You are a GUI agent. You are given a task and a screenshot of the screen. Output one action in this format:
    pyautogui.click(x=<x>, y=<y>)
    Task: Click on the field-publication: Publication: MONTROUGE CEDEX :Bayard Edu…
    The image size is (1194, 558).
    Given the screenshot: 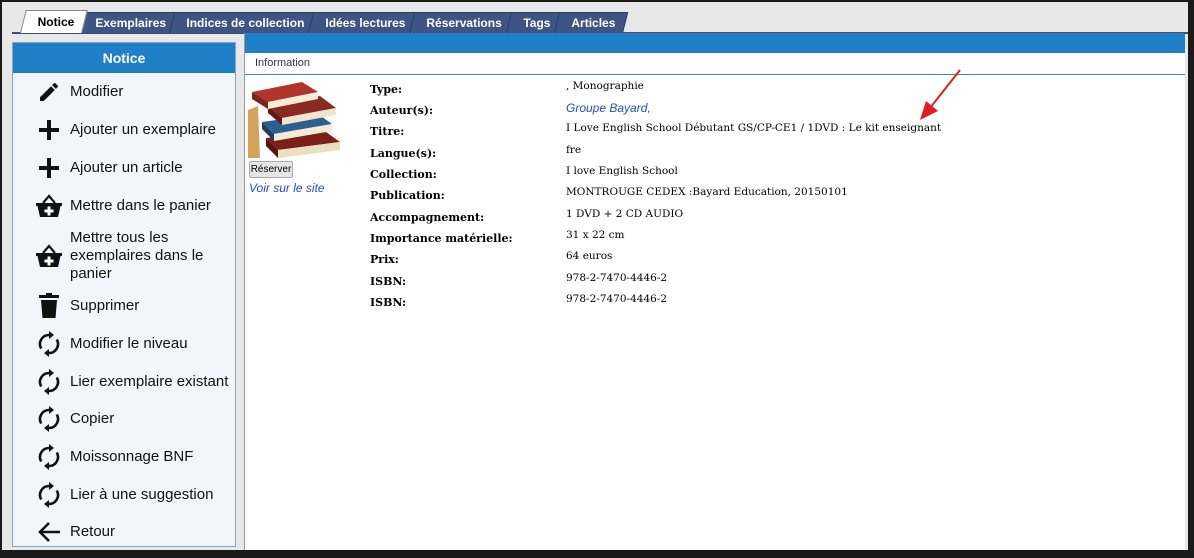 What is the action you would take?
    pyautogui.click(x=770, y=194)
    